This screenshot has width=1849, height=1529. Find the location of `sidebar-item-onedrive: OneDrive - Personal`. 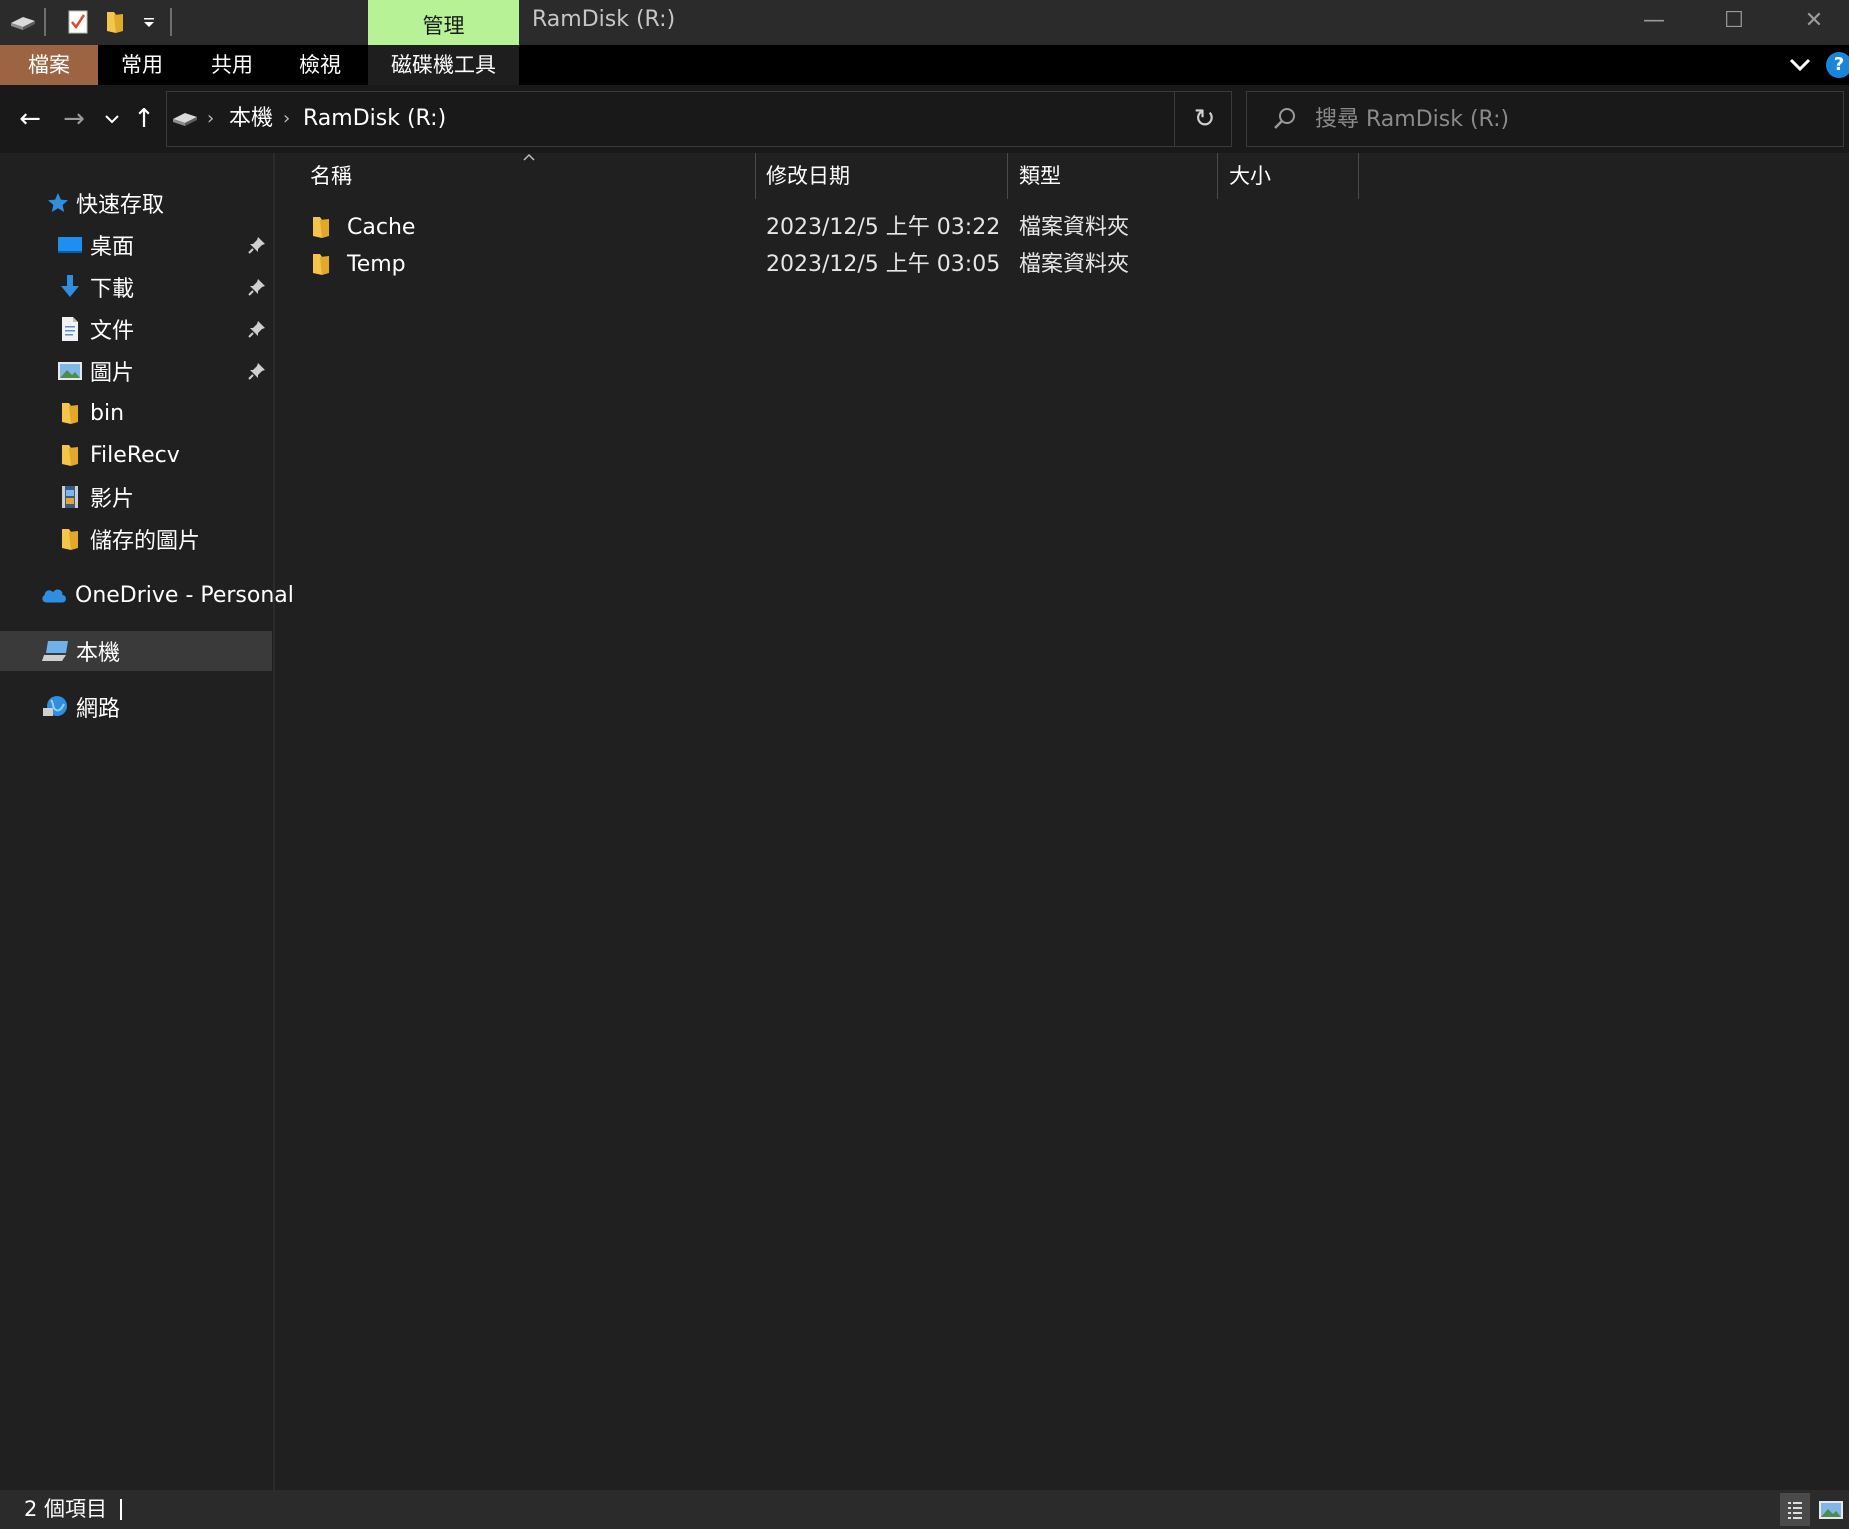

sidebar-item-onedrive: OneDrive - Personal is located at coordinates (147, 595).